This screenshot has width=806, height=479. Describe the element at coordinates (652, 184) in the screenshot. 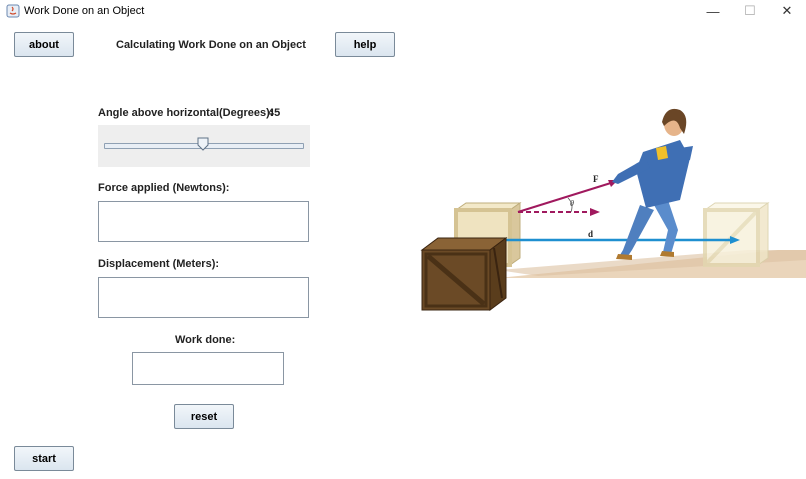

I see `person-pulling` at that location.